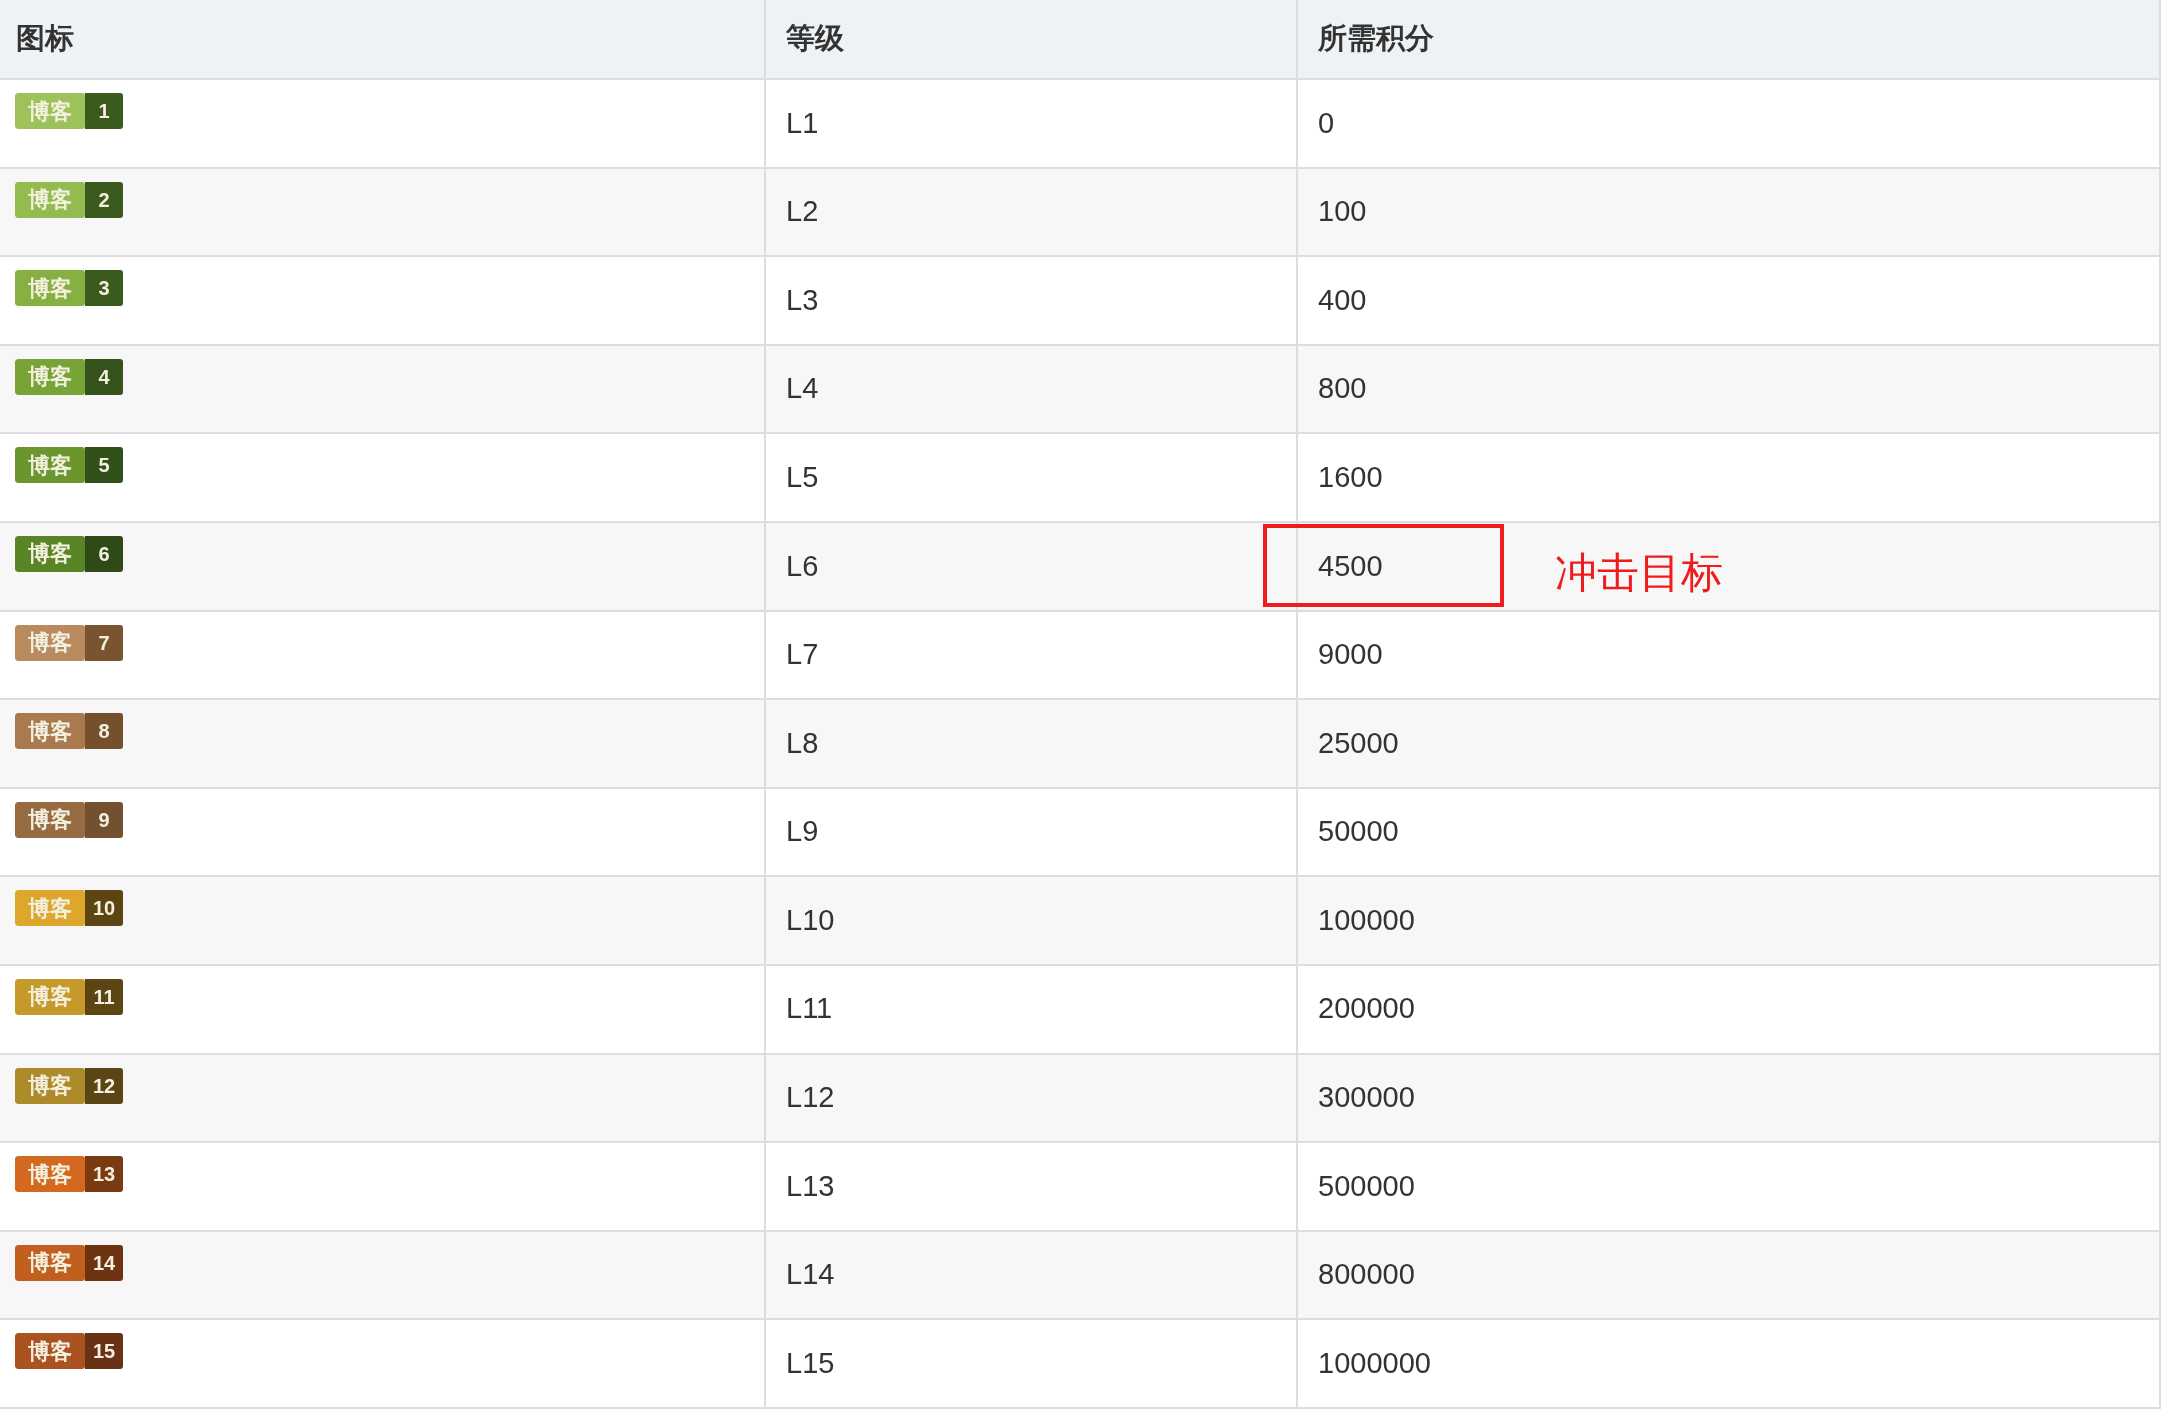 Image resolution: width=2175 pixels, height=1416 pixels. What do you see at coordinates (104, 642) in the screenshot?
I see `badge-number: 7` at bounding box center [104, 642].